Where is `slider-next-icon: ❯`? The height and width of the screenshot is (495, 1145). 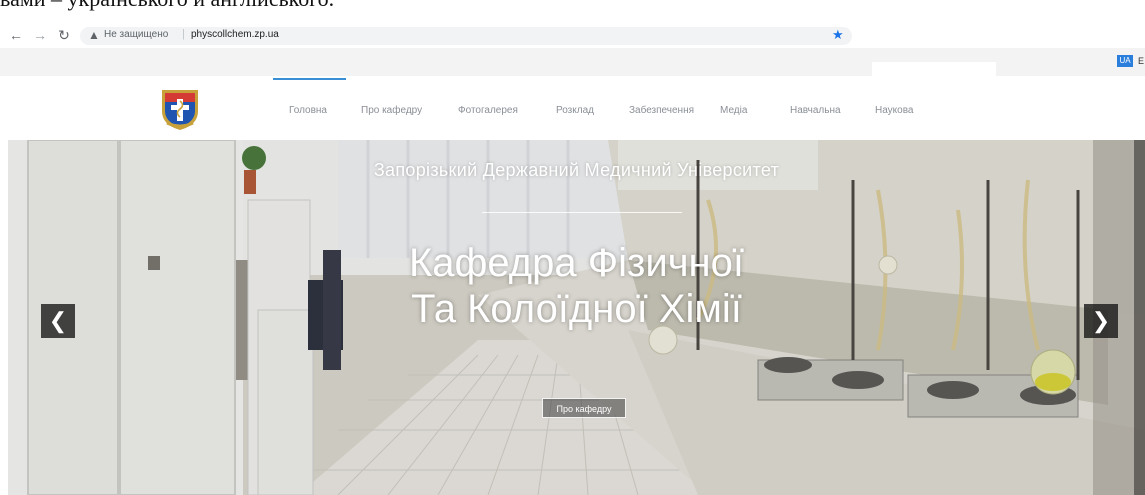 slider-next-icon: ❯ is located at coordinates (1101, 321).